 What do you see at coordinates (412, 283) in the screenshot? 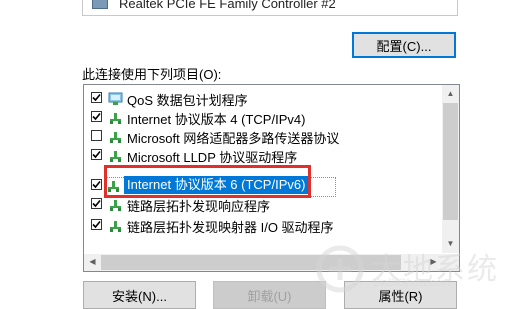
I see `watermark-url: DaDiGhost.com` at bounding box center [412, 283].